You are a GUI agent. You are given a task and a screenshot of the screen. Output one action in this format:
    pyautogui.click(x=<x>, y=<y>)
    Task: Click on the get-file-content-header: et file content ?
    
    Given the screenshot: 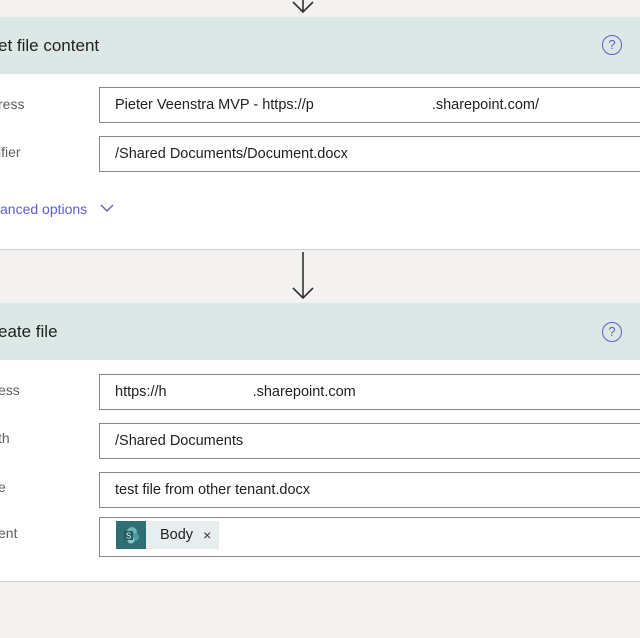 What is the action you would take?
    pyautogui.click(x=320, y=45)
    